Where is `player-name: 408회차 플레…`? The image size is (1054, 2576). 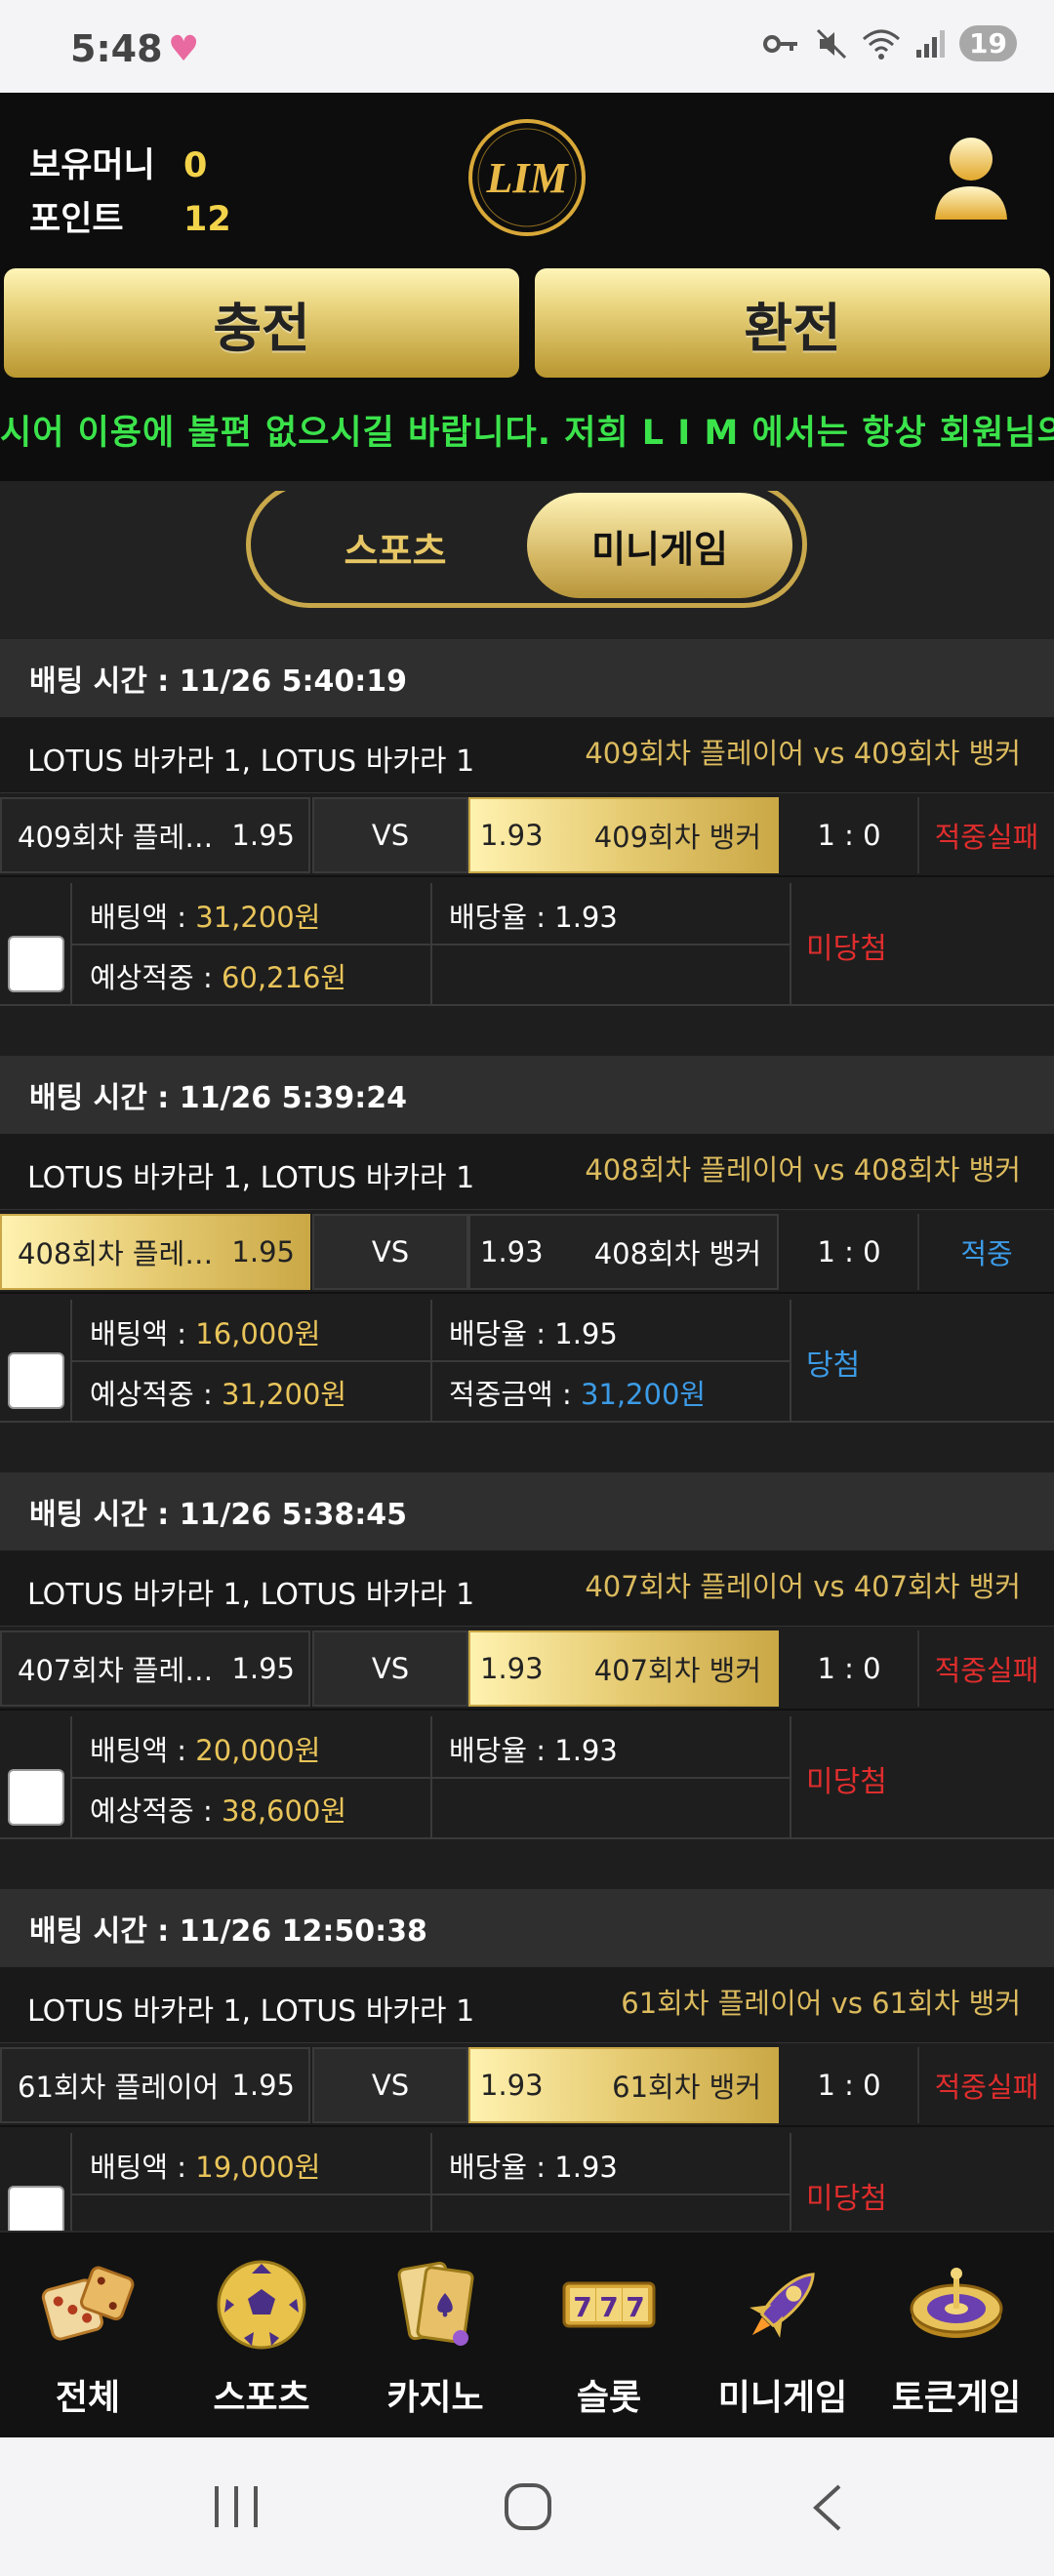
player-name: 408회차 플레… is located at coordinates (116, 1253).